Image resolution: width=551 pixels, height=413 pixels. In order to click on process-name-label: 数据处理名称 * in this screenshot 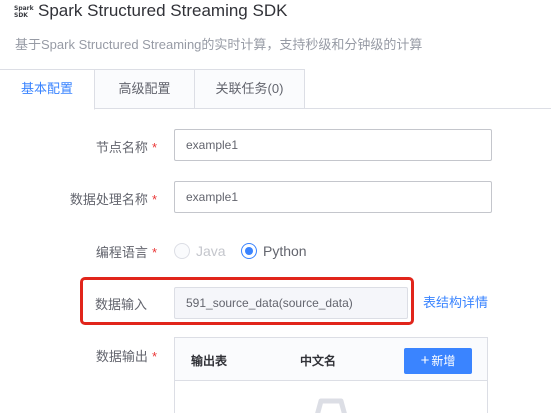, I will do `click(113, 199)`.